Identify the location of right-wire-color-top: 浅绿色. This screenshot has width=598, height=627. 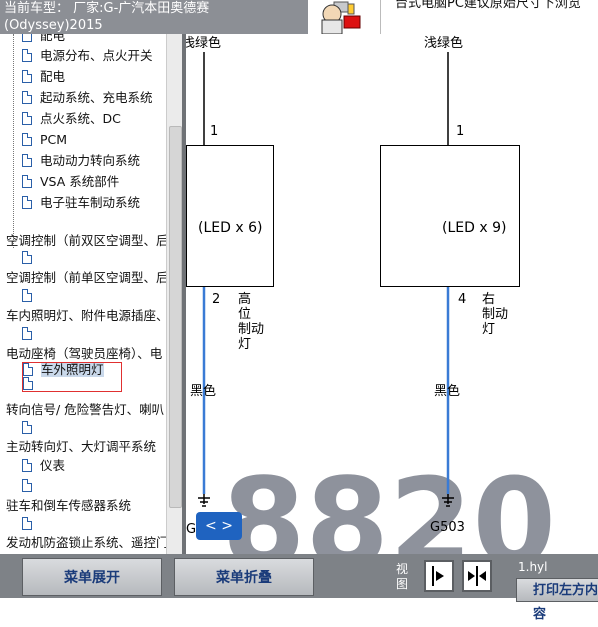
(444, 43).